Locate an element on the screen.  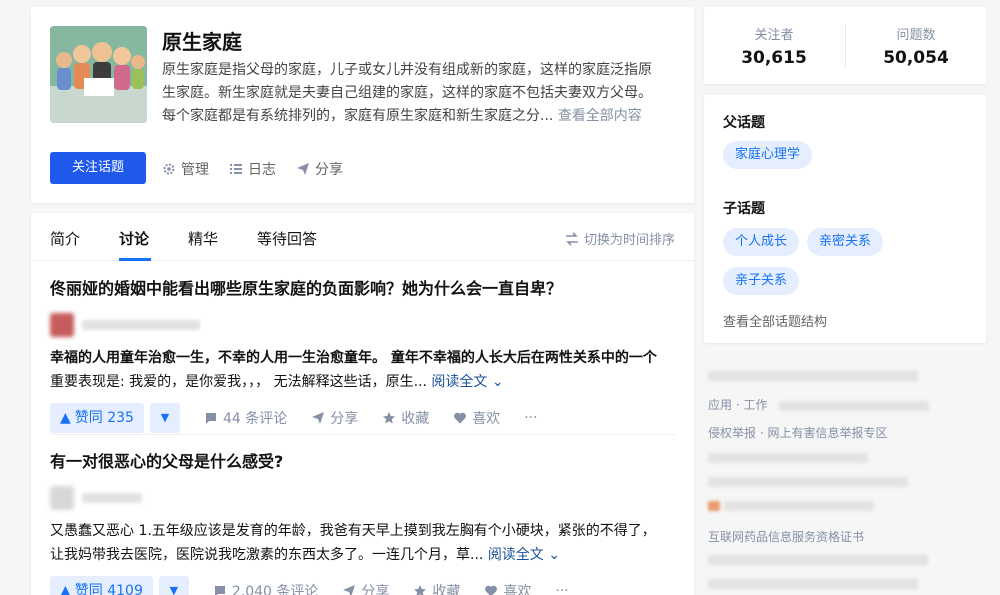
star-icon is located at coordinates (420, 590).